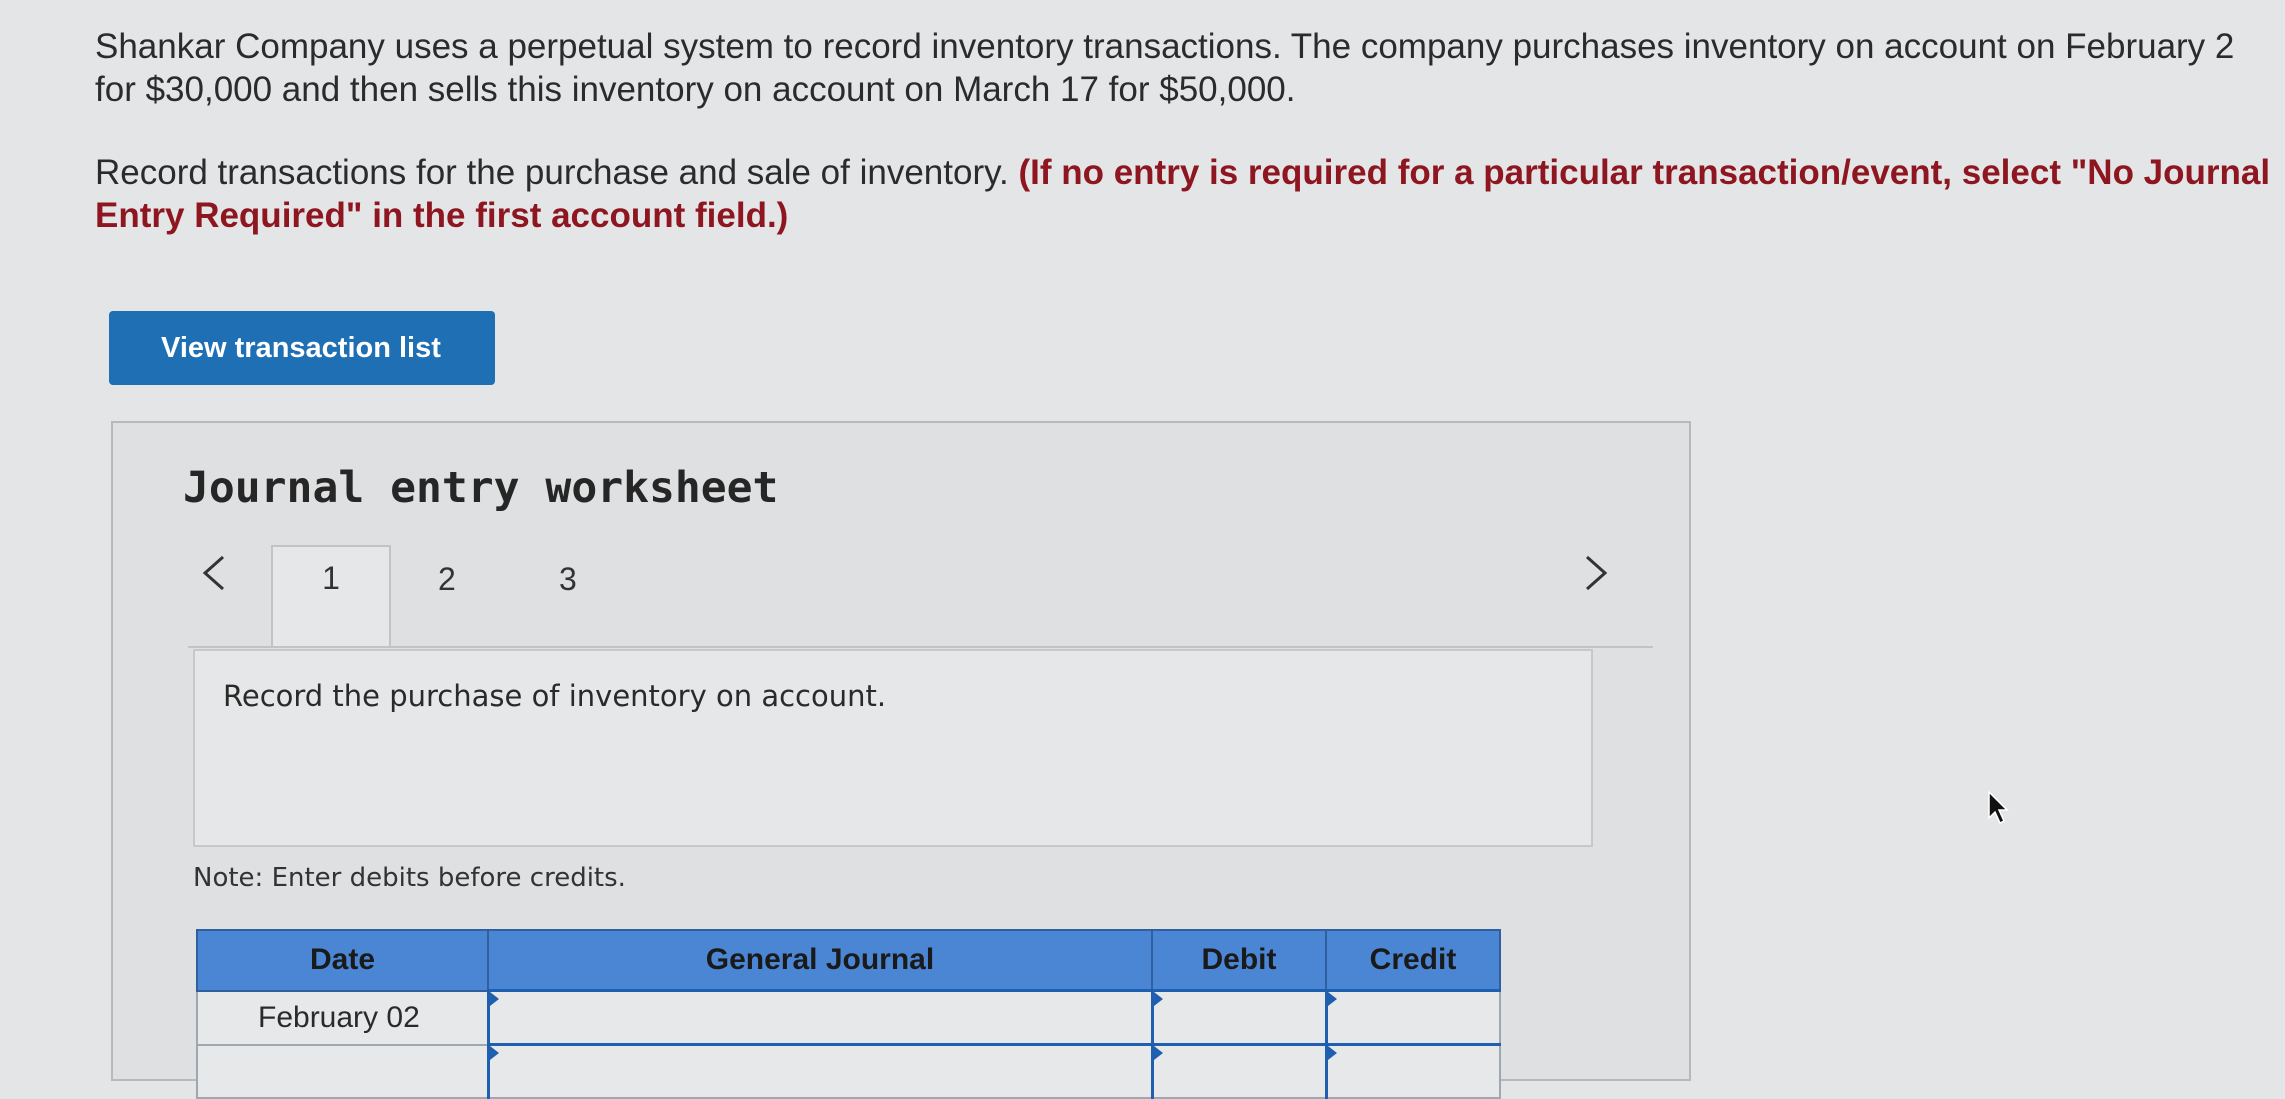  Describe the element at coordinates (342, 960) in the screenshot. I see `date-column-header: Date` at that location.